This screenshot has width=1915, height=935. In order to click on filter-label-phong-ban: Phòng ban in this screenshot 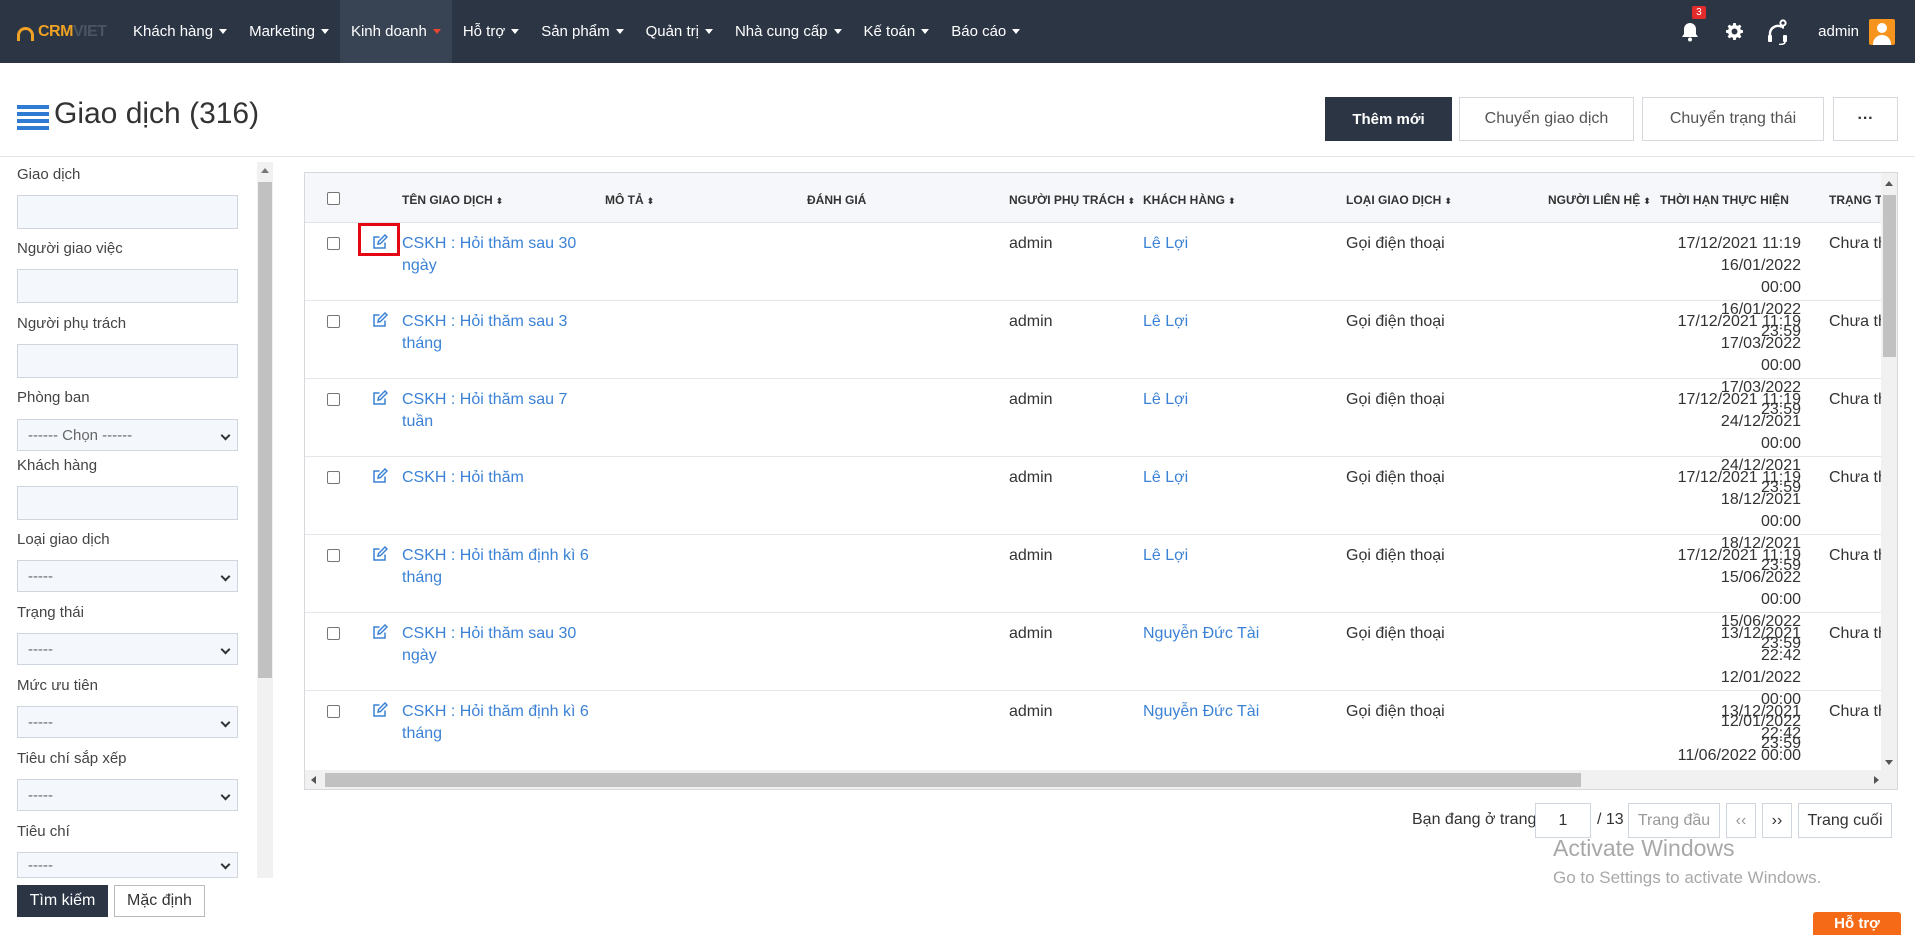, I will do `click(53, 397)`.